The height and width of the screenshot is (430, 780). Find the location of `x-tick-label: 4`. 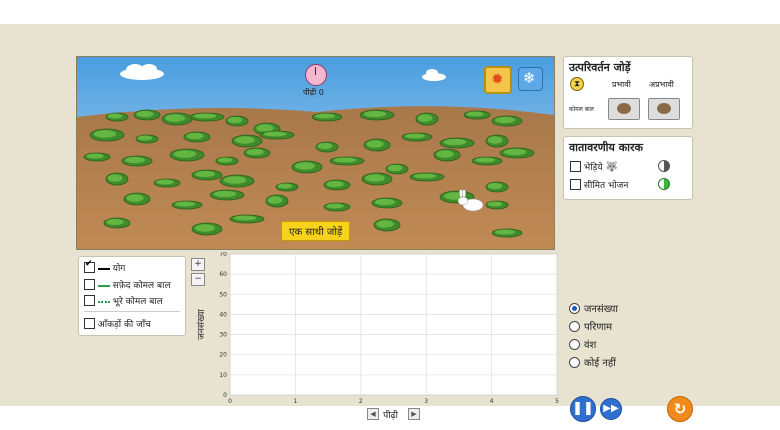

x-tick-label: 4 is located at coordinates (492, 401).